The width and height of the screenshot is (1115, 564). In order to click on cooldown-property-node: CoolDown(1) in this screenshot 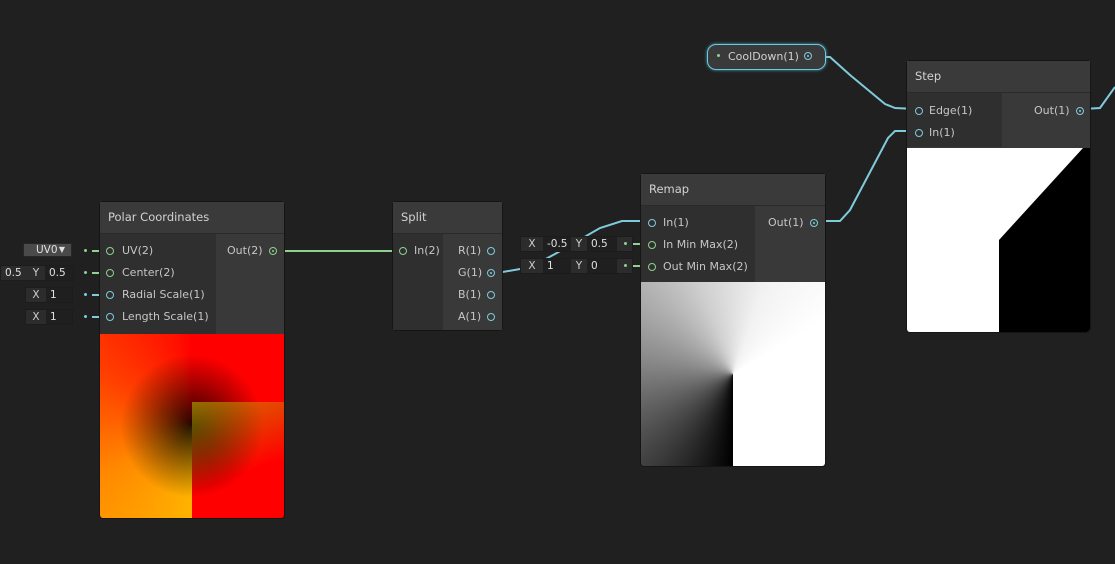, I will do `click(766, 57)`.